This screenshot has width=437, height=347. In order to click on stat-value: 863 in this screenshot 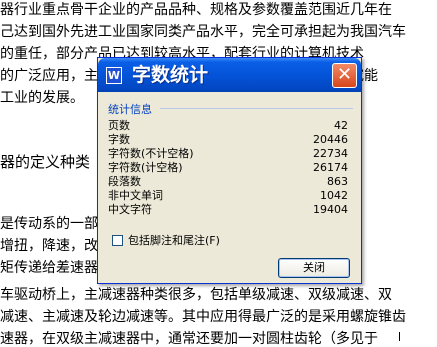, I will do `click(337, 181)`.